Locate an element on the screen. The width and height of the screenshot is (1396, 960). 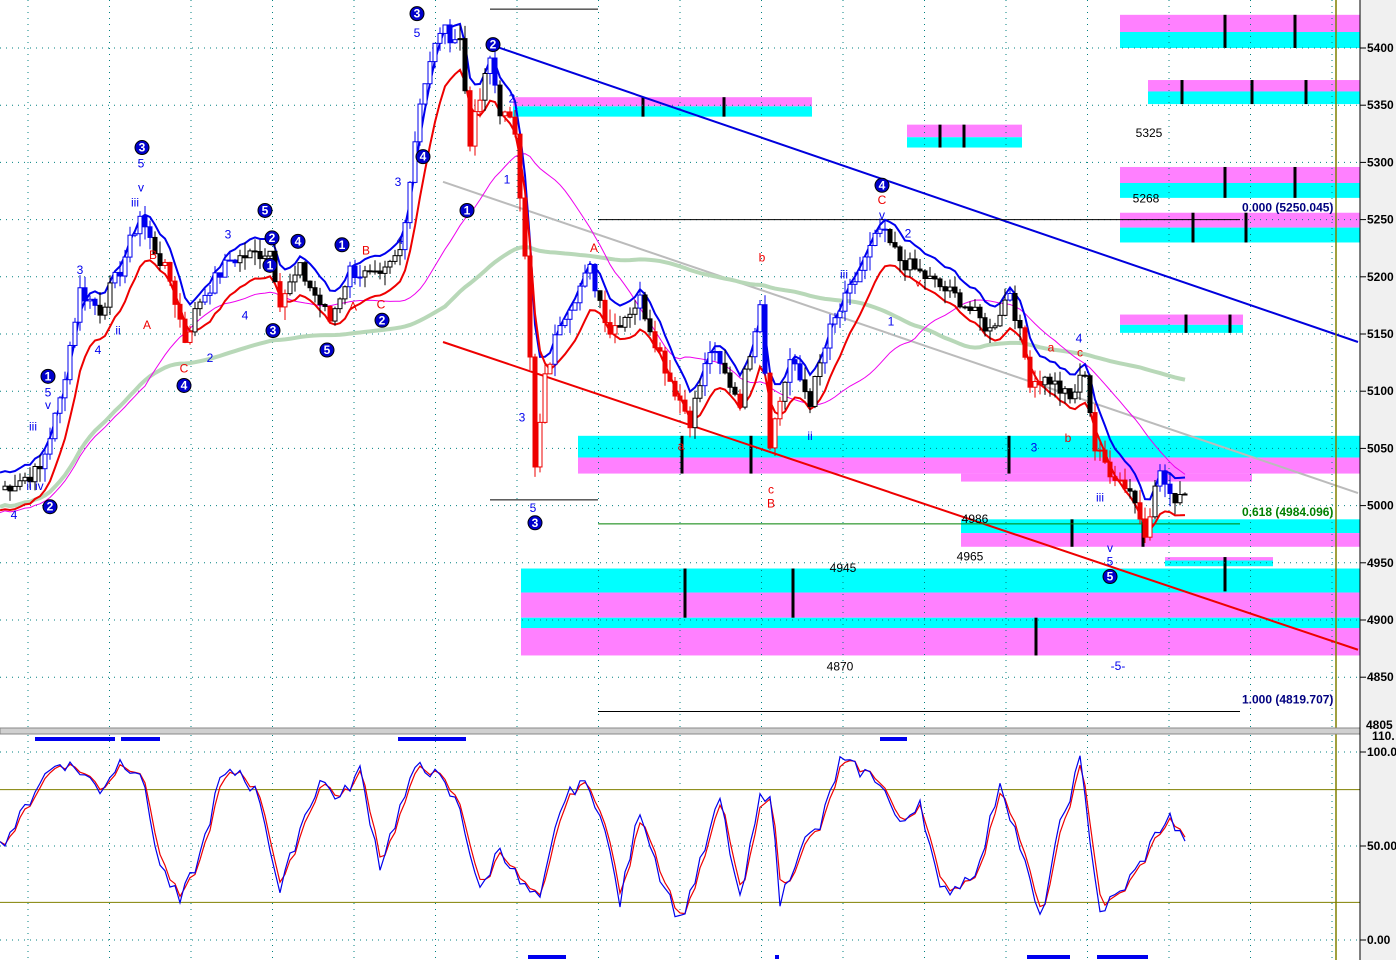
price-level-label: 5325 is located at coordinates (1149, 133).